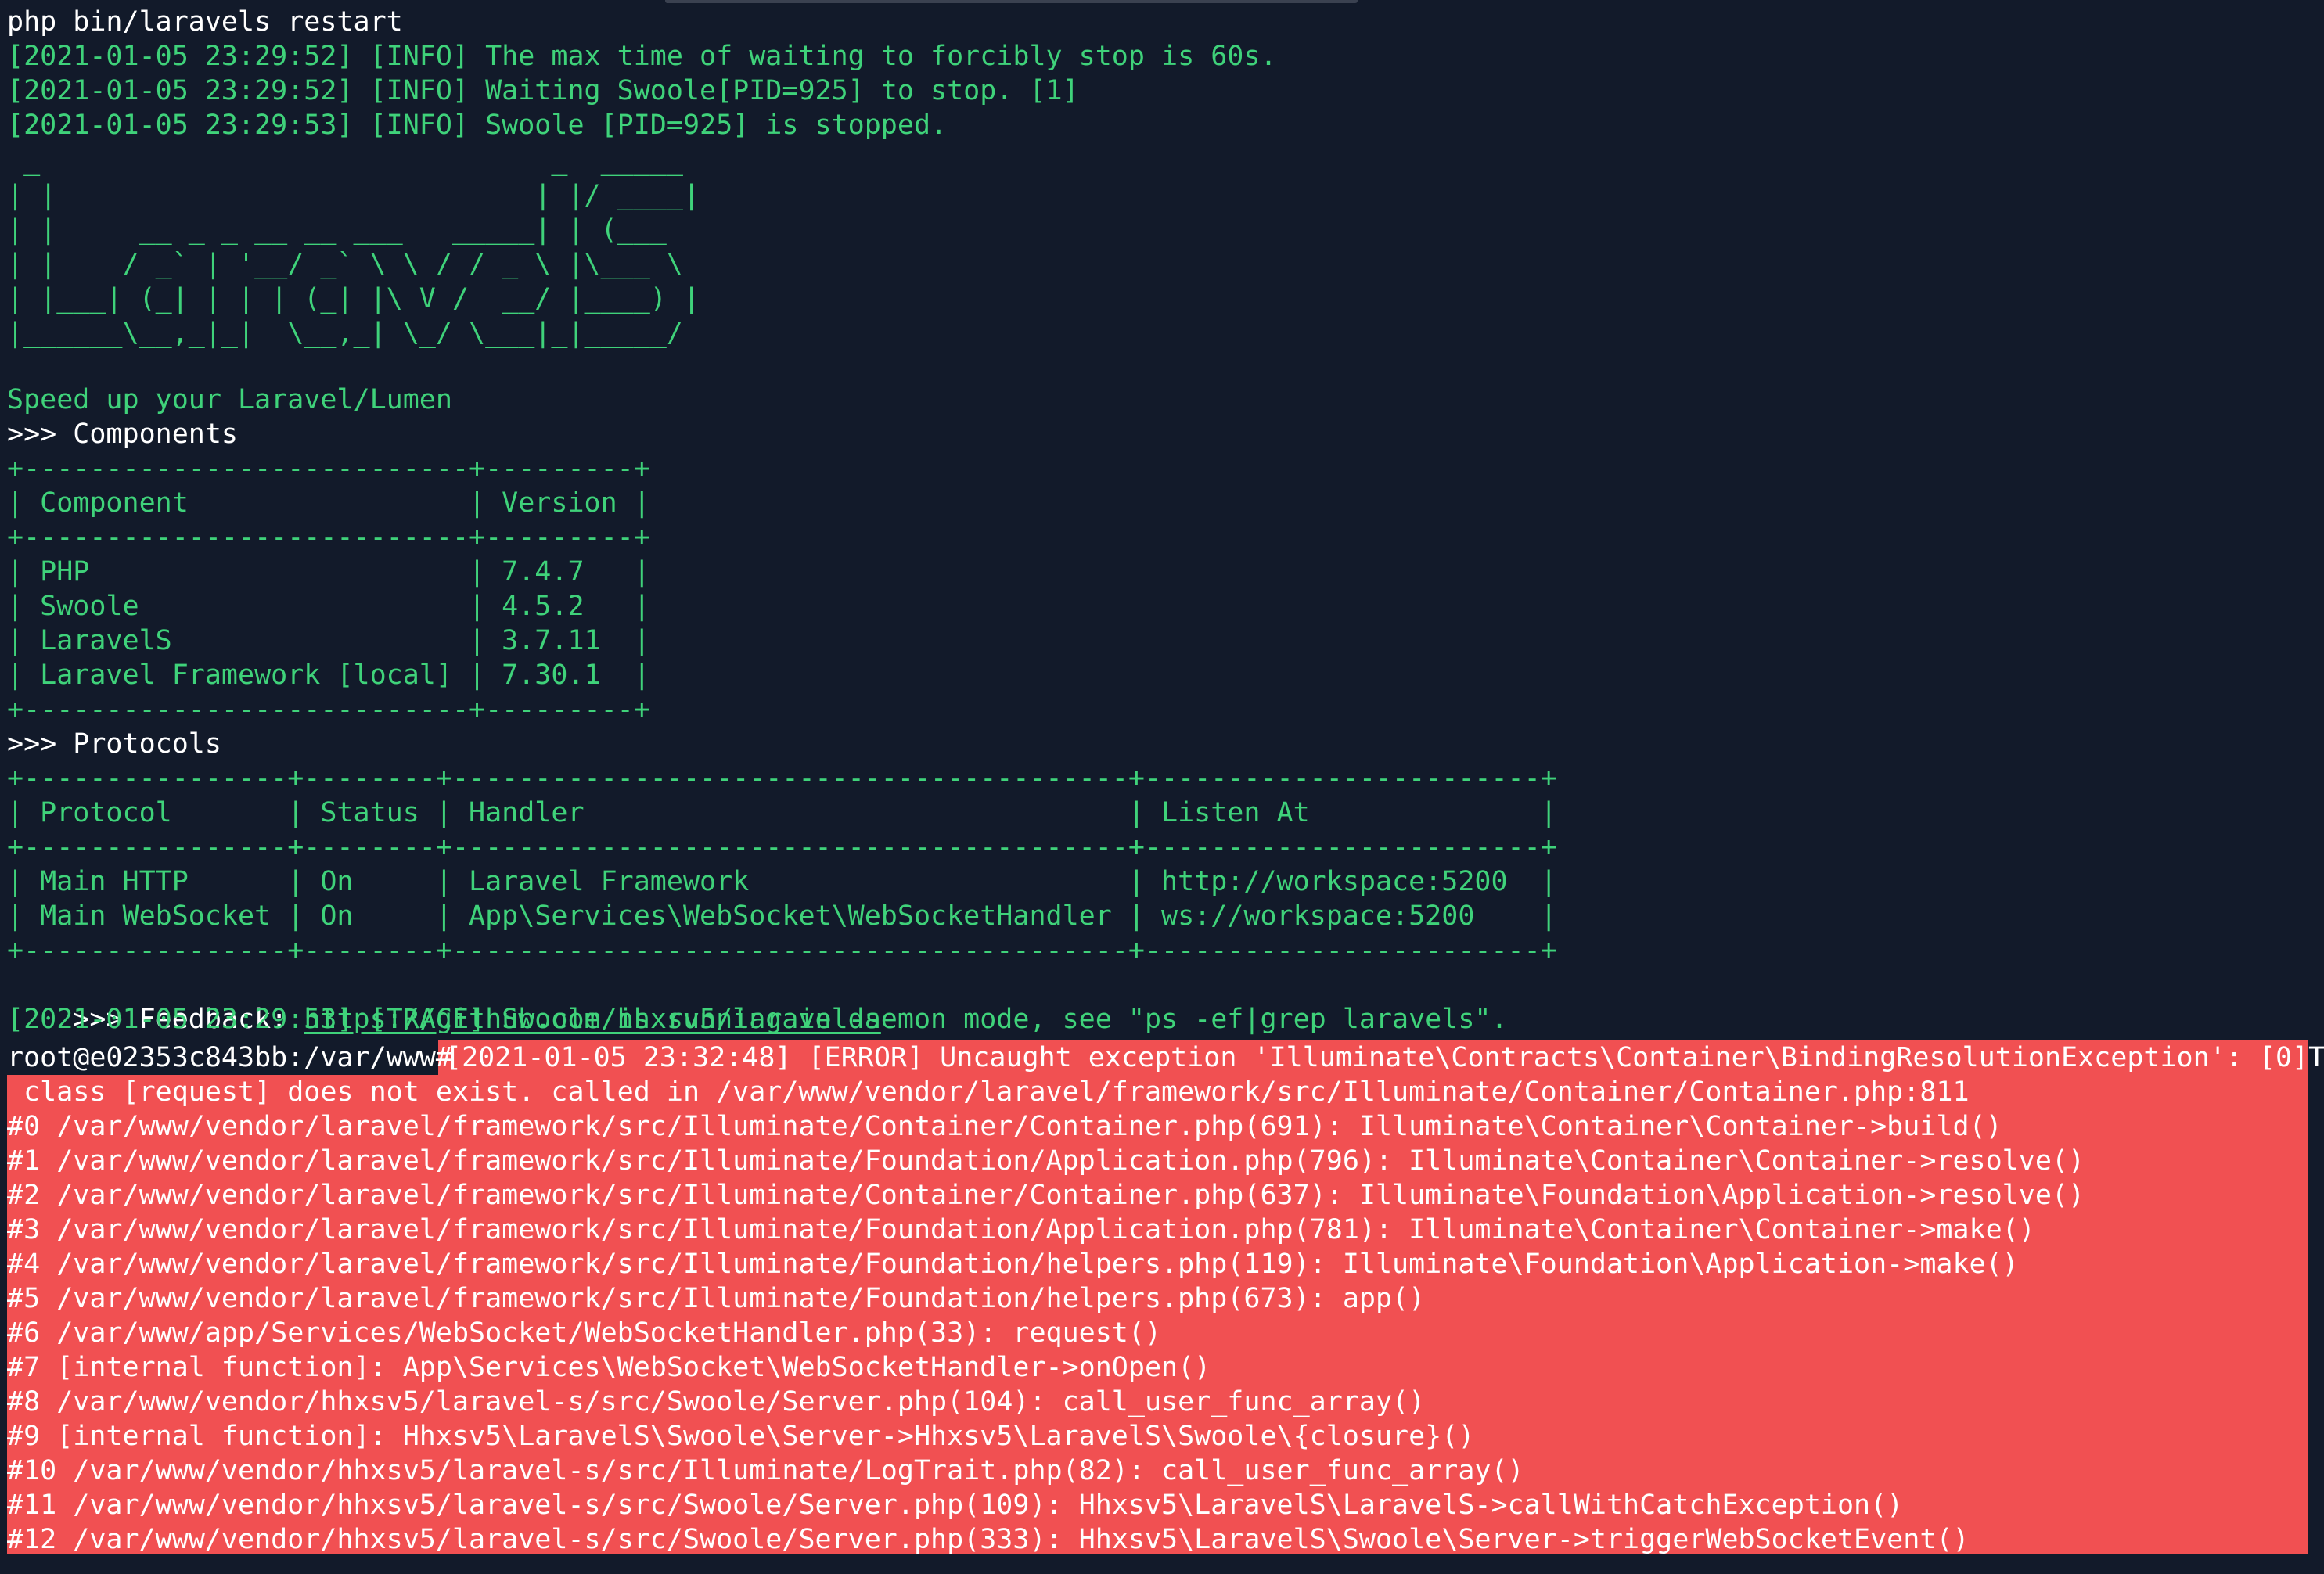 Image resolution: width=2324 pixels, height=1574 pixels. What do you see at coordinates (123, 434) in the screenshot?
I see `components-heading: >>> Components` at bounding box center [123, 434].